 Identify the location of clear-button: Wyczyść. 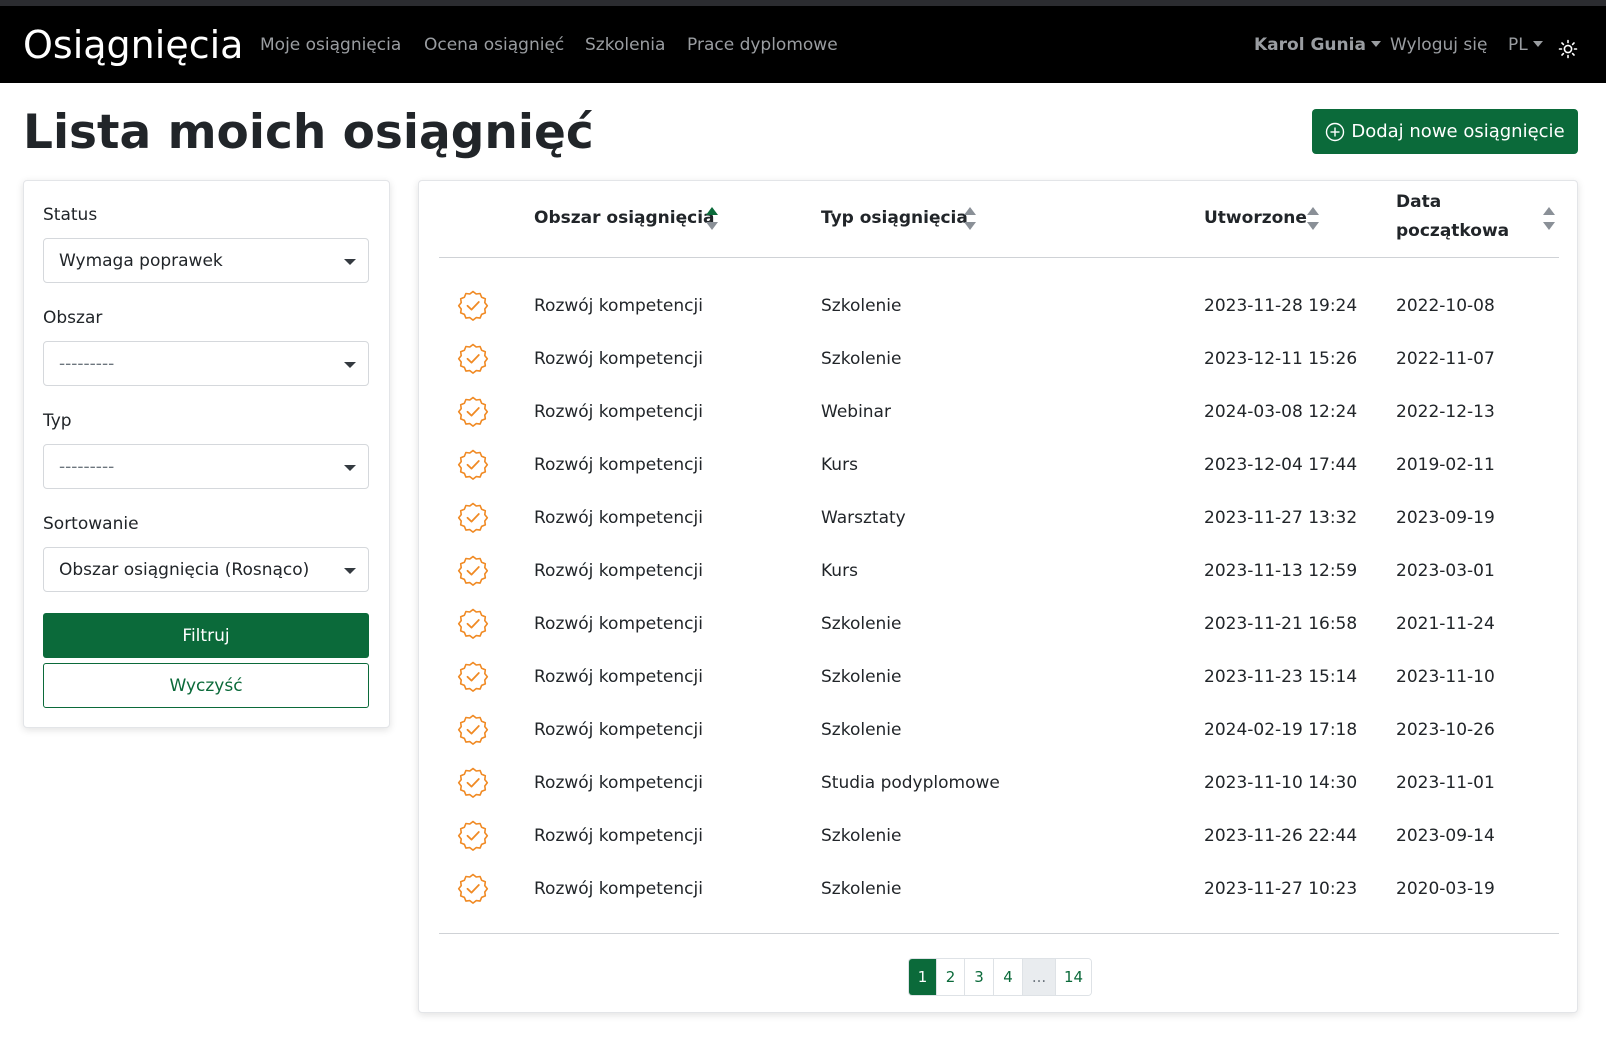
(206, 685).